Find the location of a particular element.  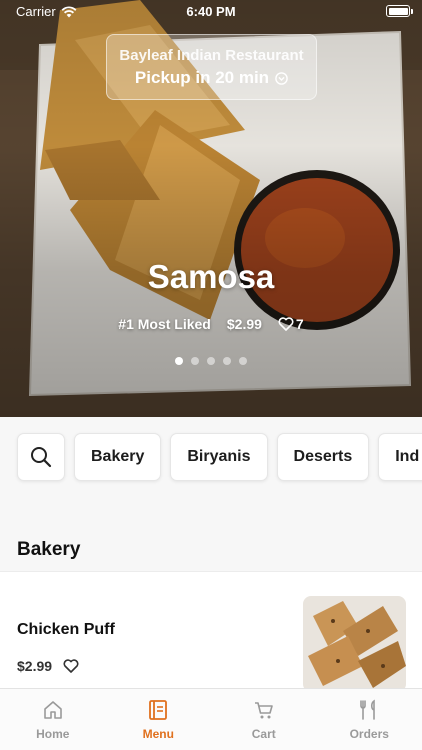

category-chip-biryanis: Biryanis is located at coordinates (219, 457).